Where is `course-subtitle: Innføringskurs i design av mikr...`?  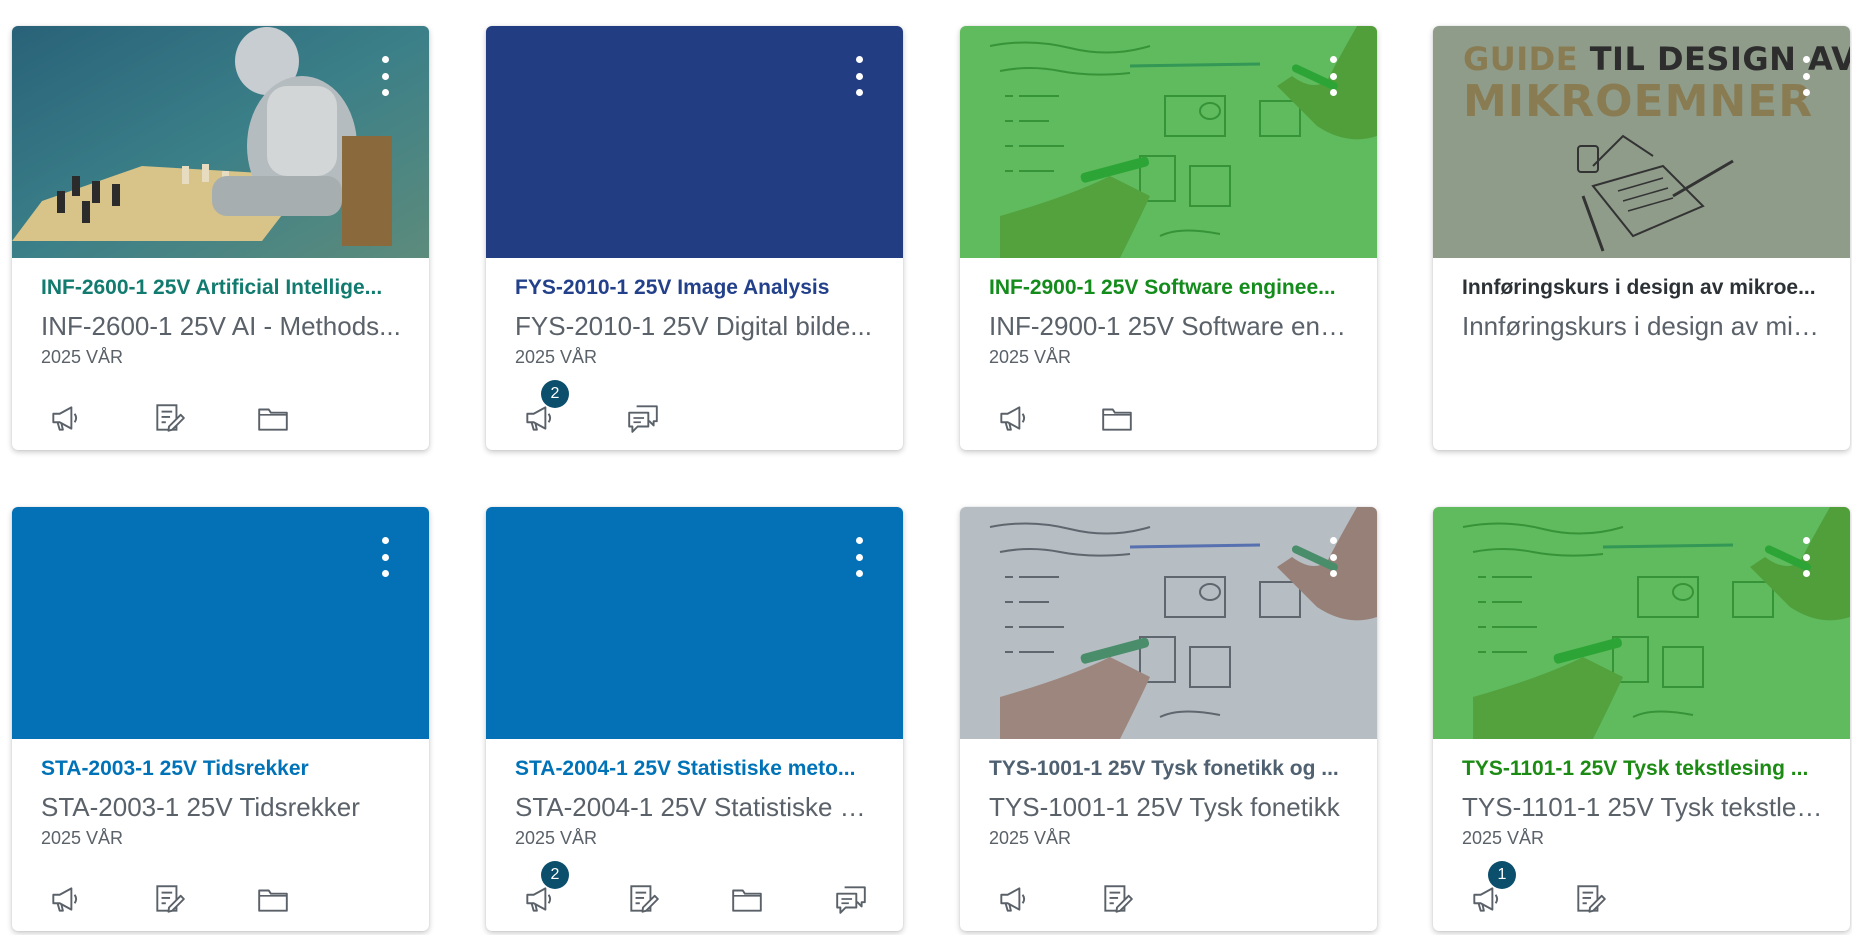 course-subtitle: Innføringskurs i design av mikr... is located at coordinates (1643, 326).